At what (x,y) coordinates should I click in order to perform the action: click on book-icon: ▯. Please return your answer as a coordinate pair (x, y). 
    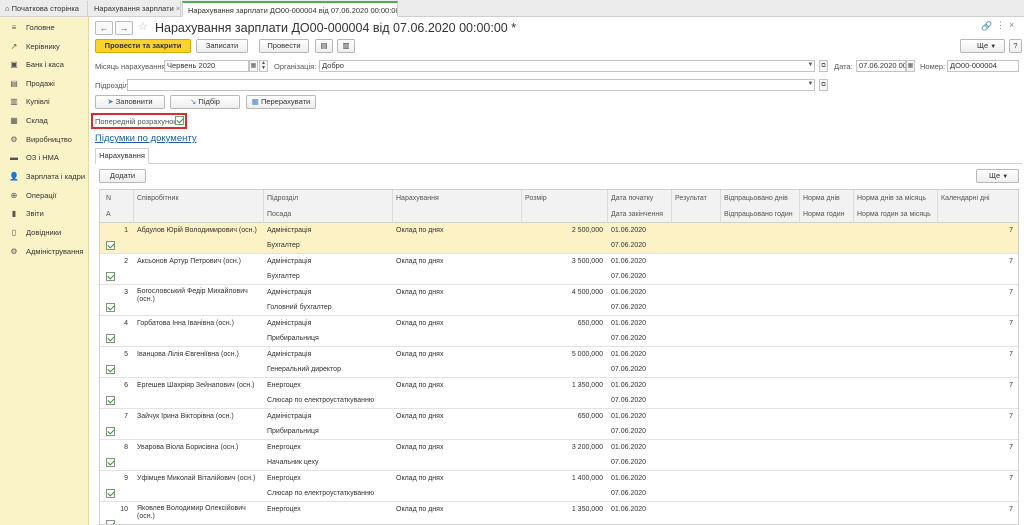
    Looking at the image, I should click on (14, 232).